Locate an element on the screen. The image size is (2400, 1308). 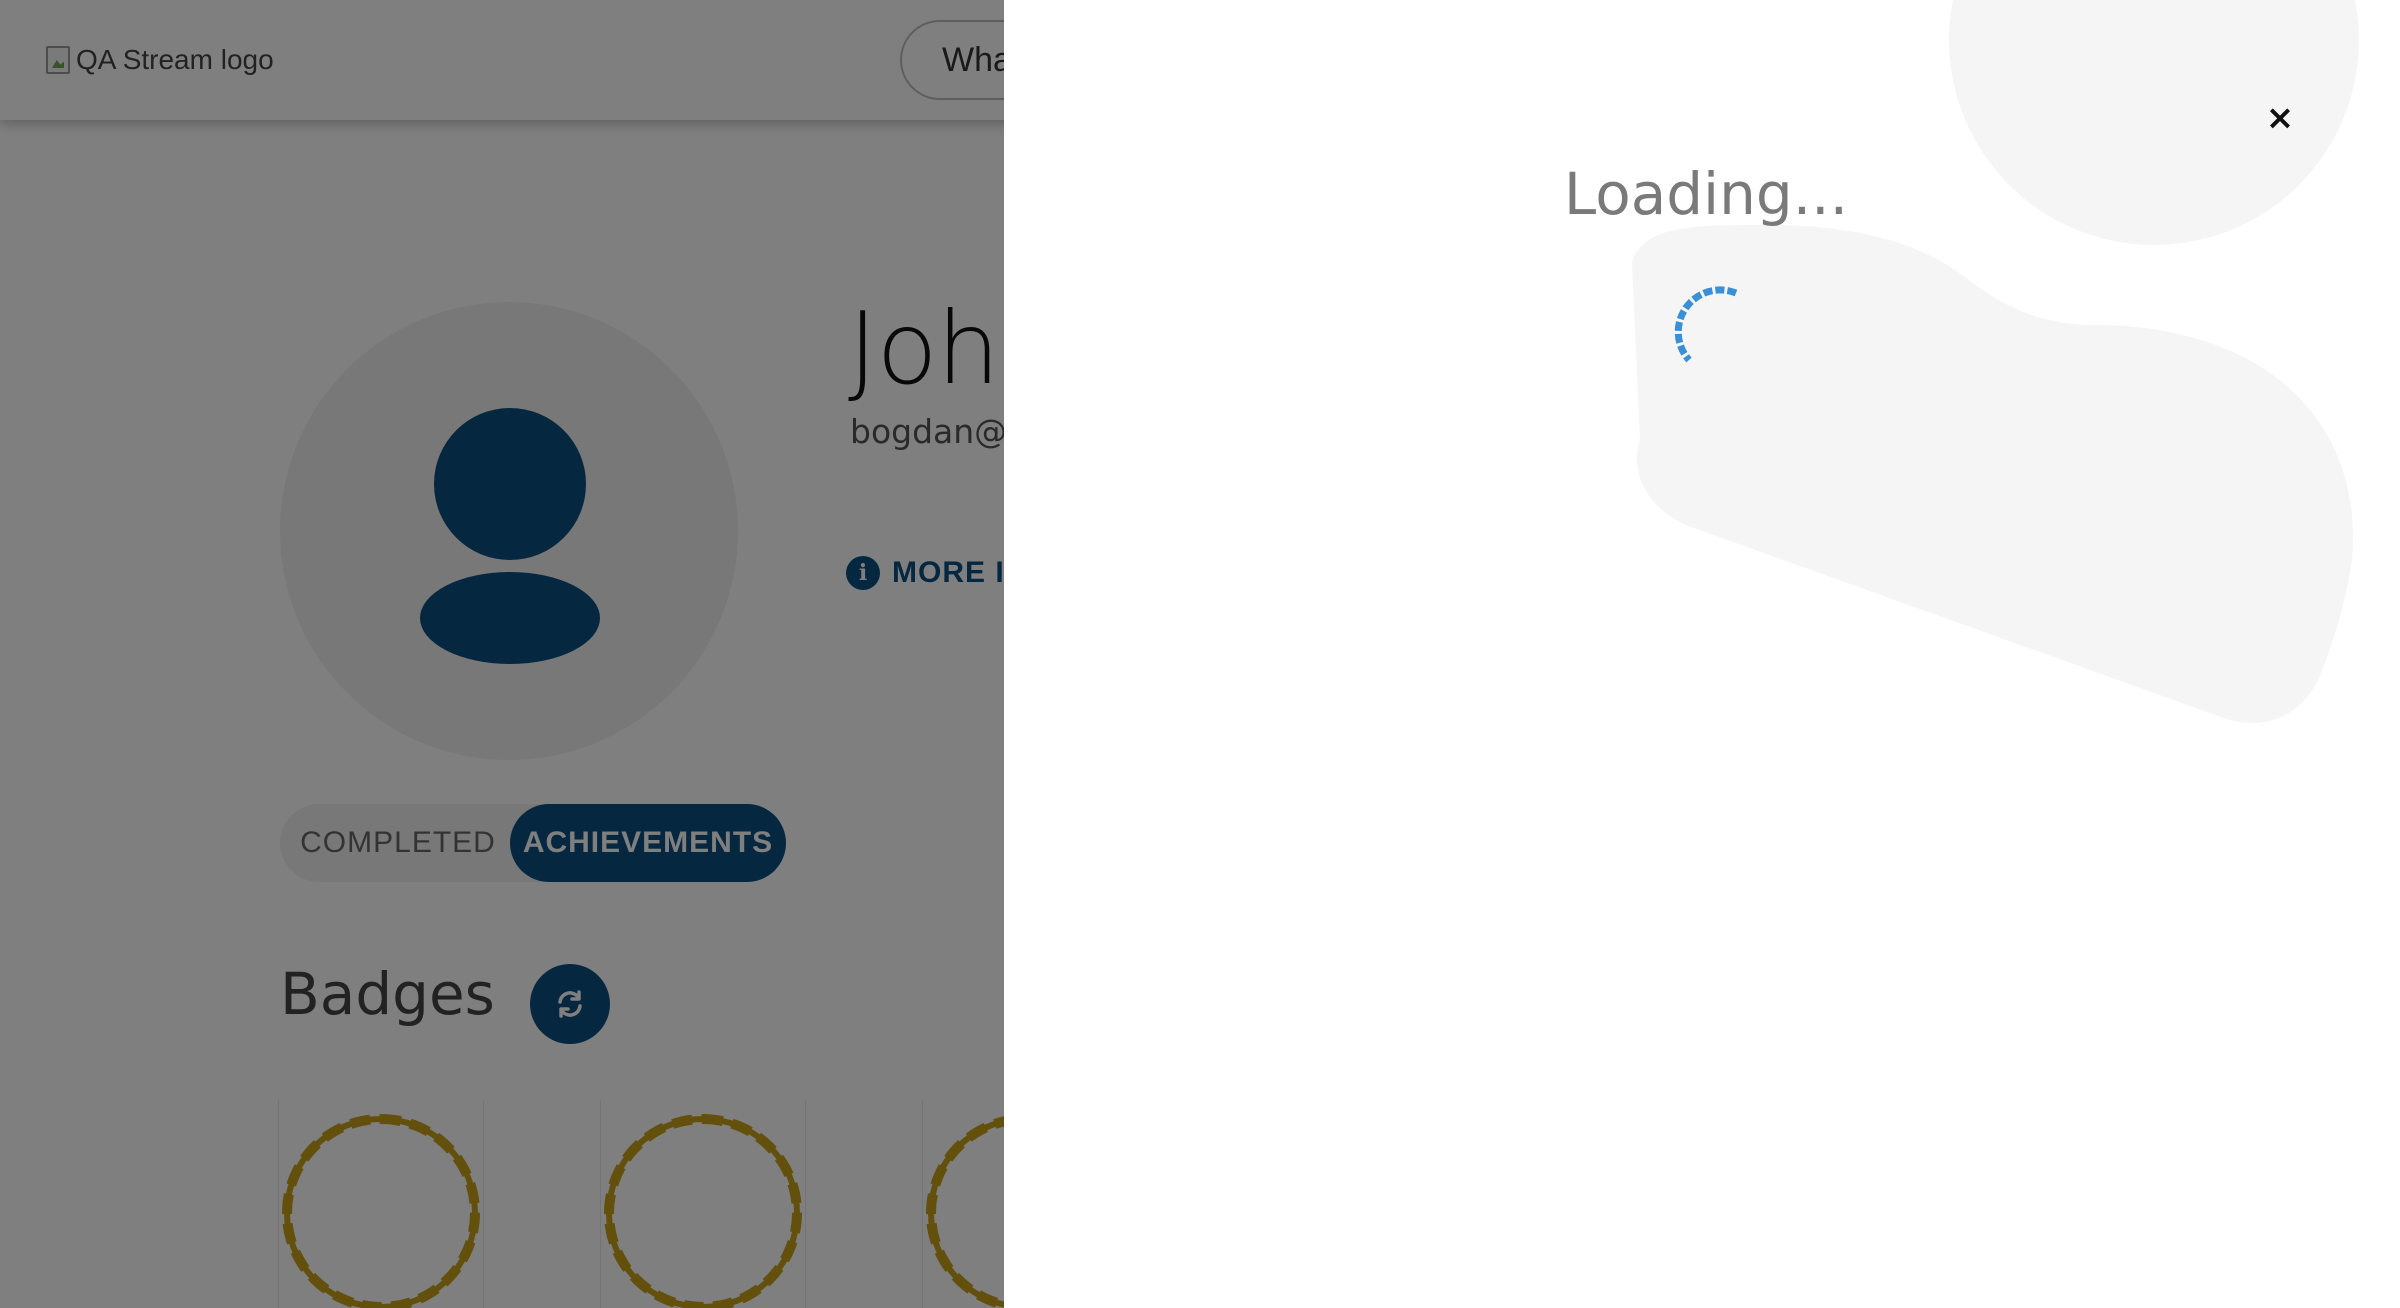
close-panel-button: × is located at coordinates (2280, 118).